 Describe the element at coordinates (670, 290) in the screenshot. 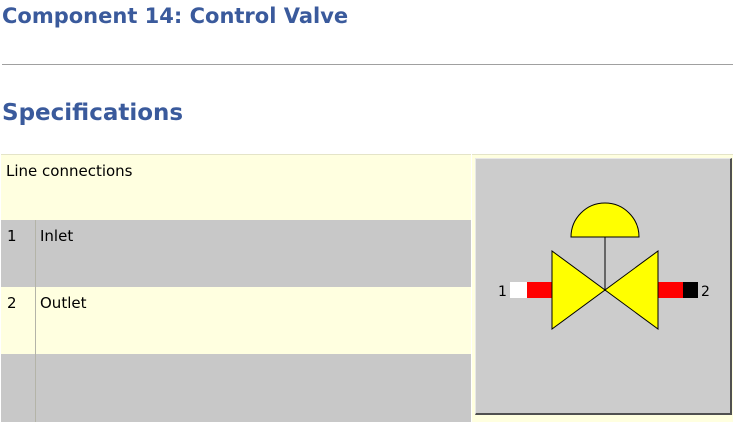

I see `outlet-pipe-icon` at that location.